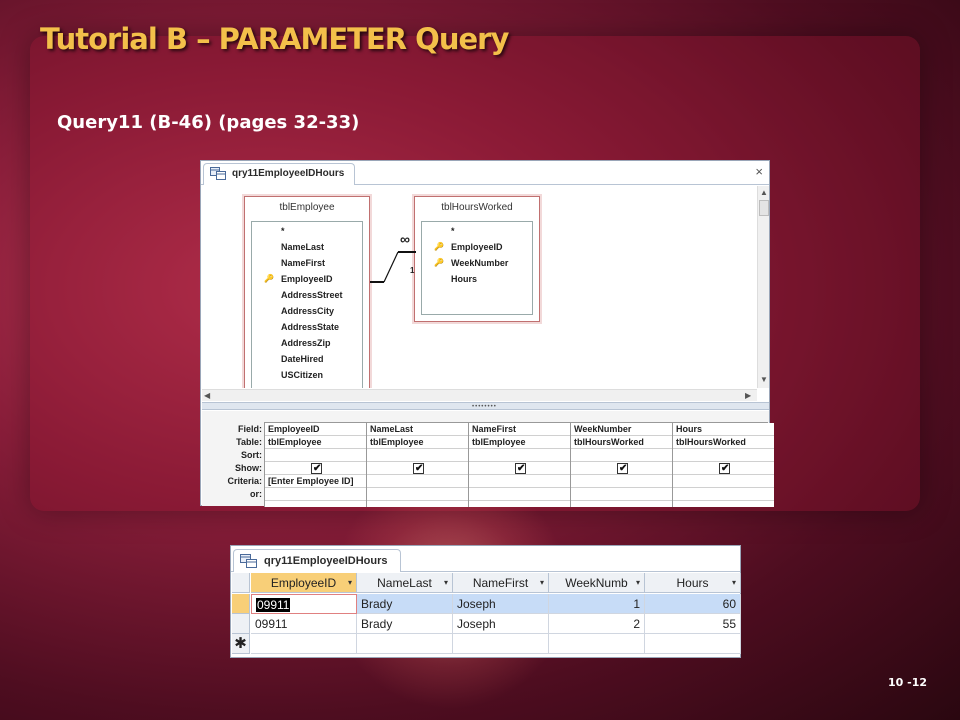 This screenshot has height=720, width=960. I want to click on column-header: Hours ▾, so click(693, 583).